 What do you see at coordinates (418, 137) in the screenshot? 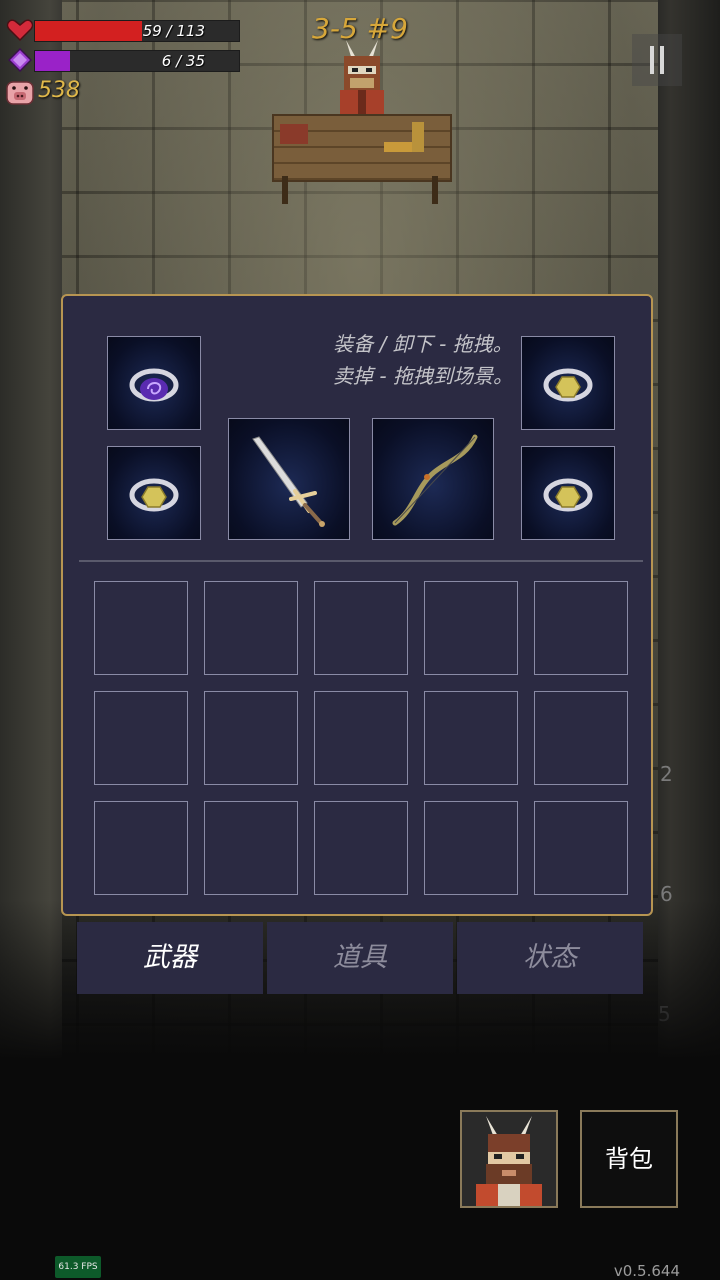
I see `trinket-item` at bounding box center [418, 137].